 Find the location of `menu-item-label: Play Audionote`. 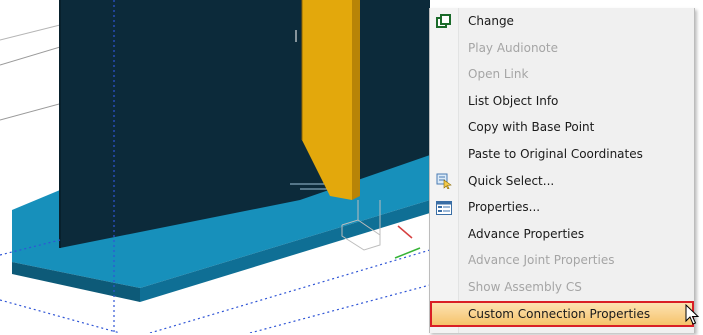

menu-item-label: Play Audionote is located at coordinates (513, 47).